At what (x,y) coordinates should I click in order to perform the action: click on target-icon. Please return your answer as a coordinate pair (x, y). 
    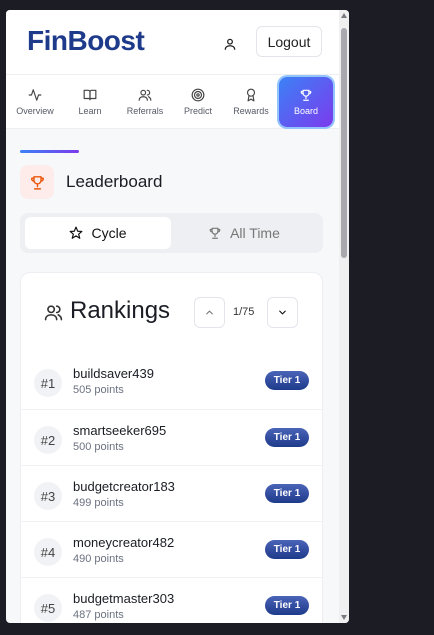
    Looking at the image, I should click on (198, 95).